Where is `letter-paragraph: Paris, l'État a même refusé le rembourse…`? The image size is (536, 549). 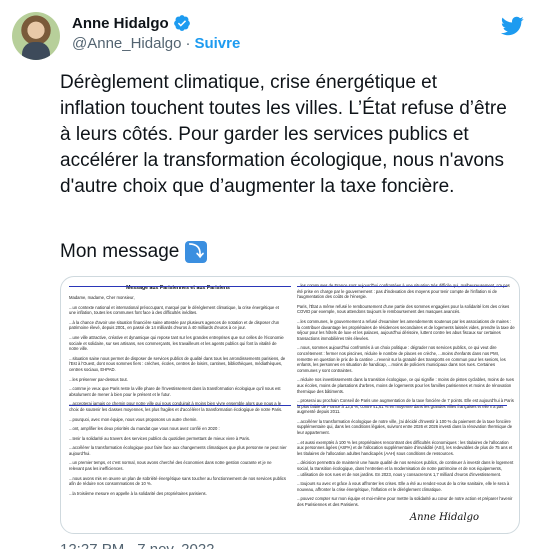
letter-paragraph: Paris, l'État a même refusé le rembourse… is located at coordinates (403, 309).